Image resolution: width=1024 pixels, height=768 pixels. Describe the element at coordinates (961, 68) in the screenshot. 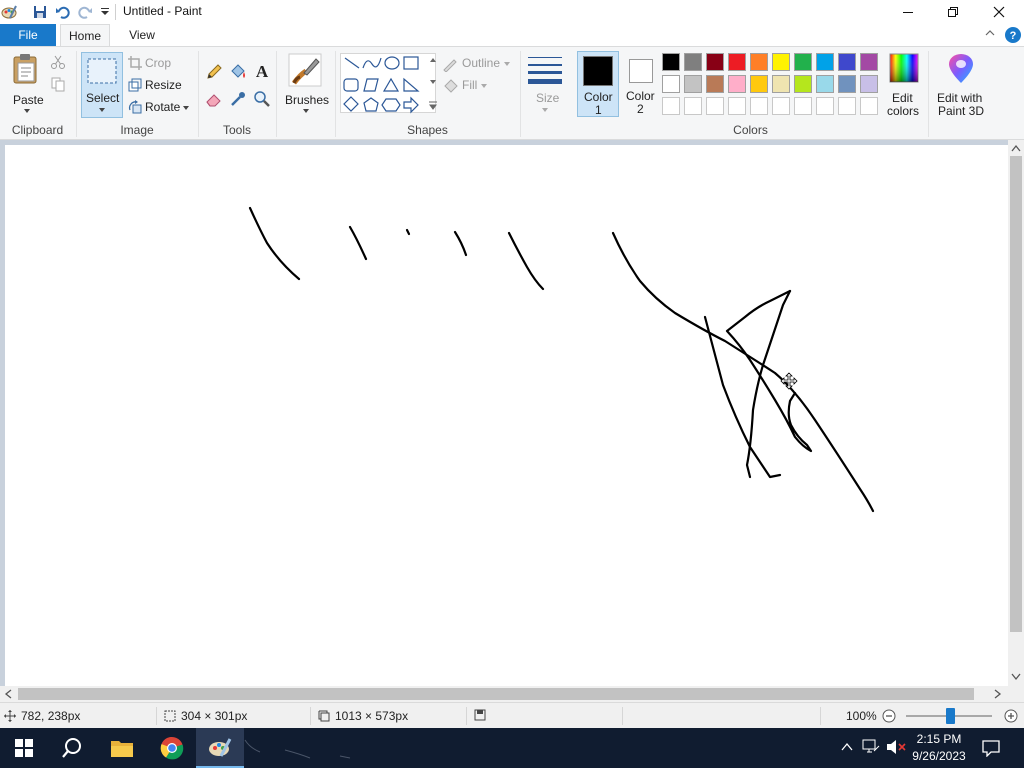

I see `paint3d-icon` at that location.